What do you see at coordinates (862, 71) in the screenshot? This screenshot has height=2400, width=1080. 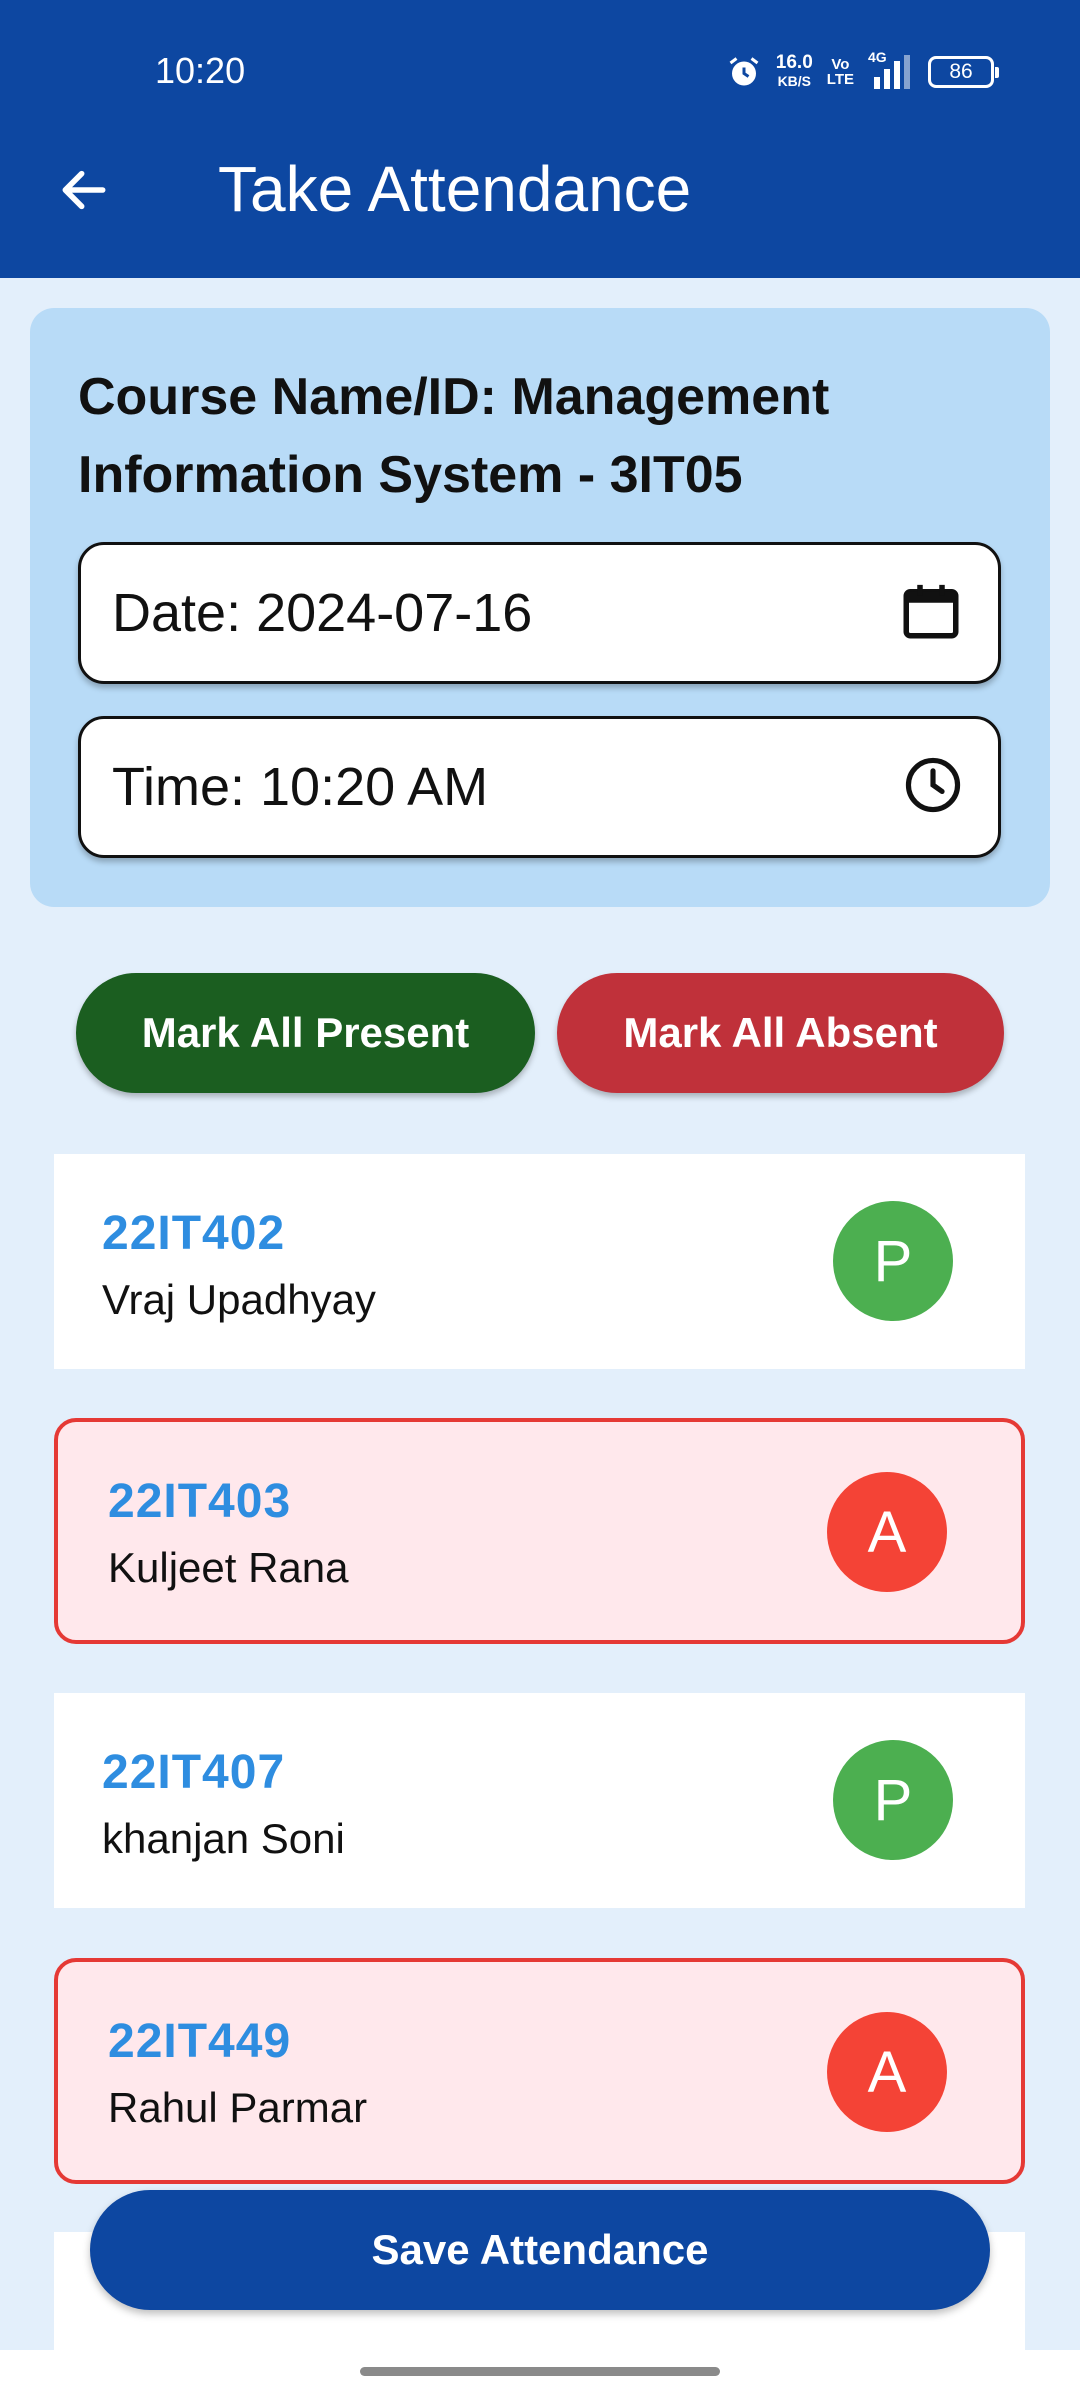 I see `status-icons: 16.0 KB/S Vo LTE 4G 86` at bounding box center [862, 71].